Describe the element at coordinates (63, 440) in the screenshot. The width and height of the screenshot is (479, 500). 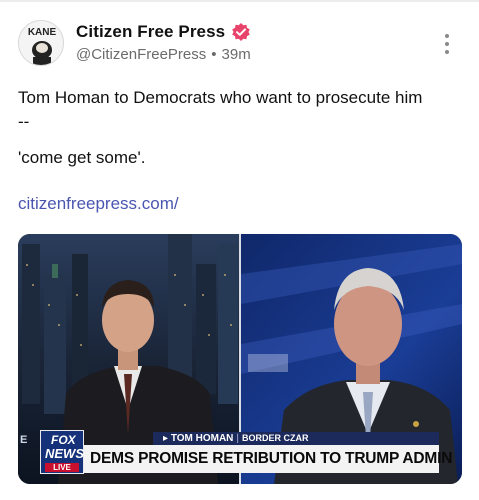
I see `logo-fox: FOX` at that location.